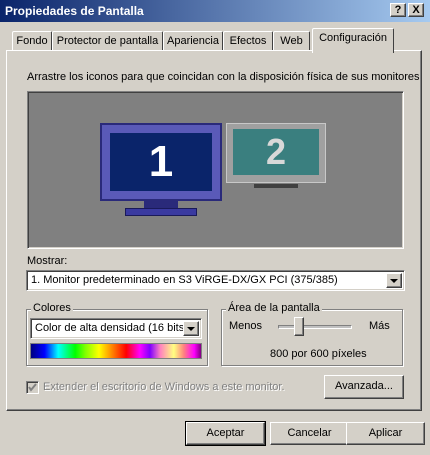 The height and width of the screenshot is (455, 430). I want to click on monitor-1-screen: 1, so click(161, 162).